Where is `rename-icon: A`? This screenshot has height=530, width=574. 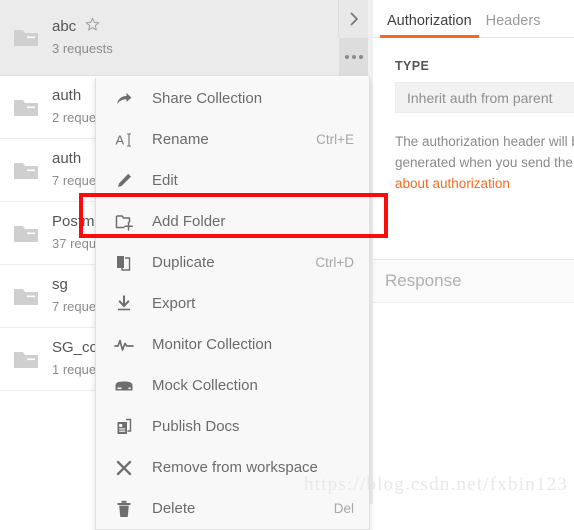 rename-icon: A is located at coordinates (124, 140).